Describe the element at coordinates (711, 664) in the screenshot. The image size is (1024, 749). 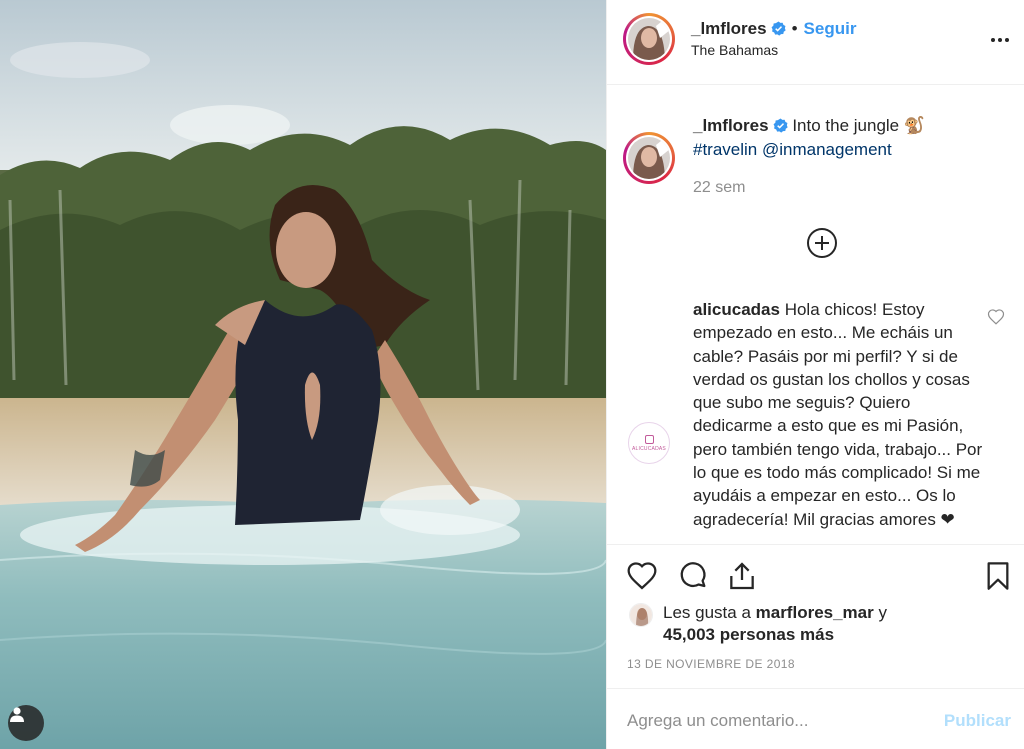
I see `post-date: 13 DE NOVIEMBRE DE 2018` at that location.